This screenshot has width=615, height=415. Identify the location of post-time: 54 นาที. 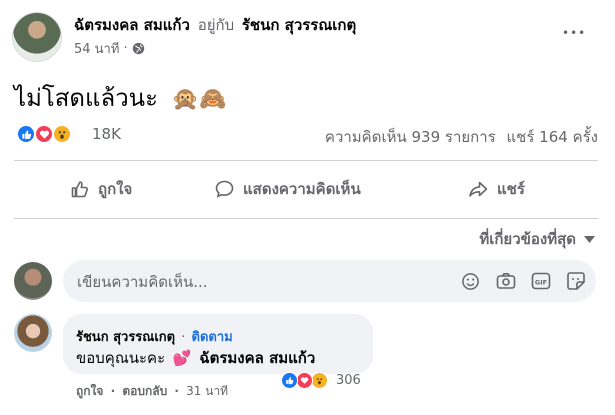
(96, 48).